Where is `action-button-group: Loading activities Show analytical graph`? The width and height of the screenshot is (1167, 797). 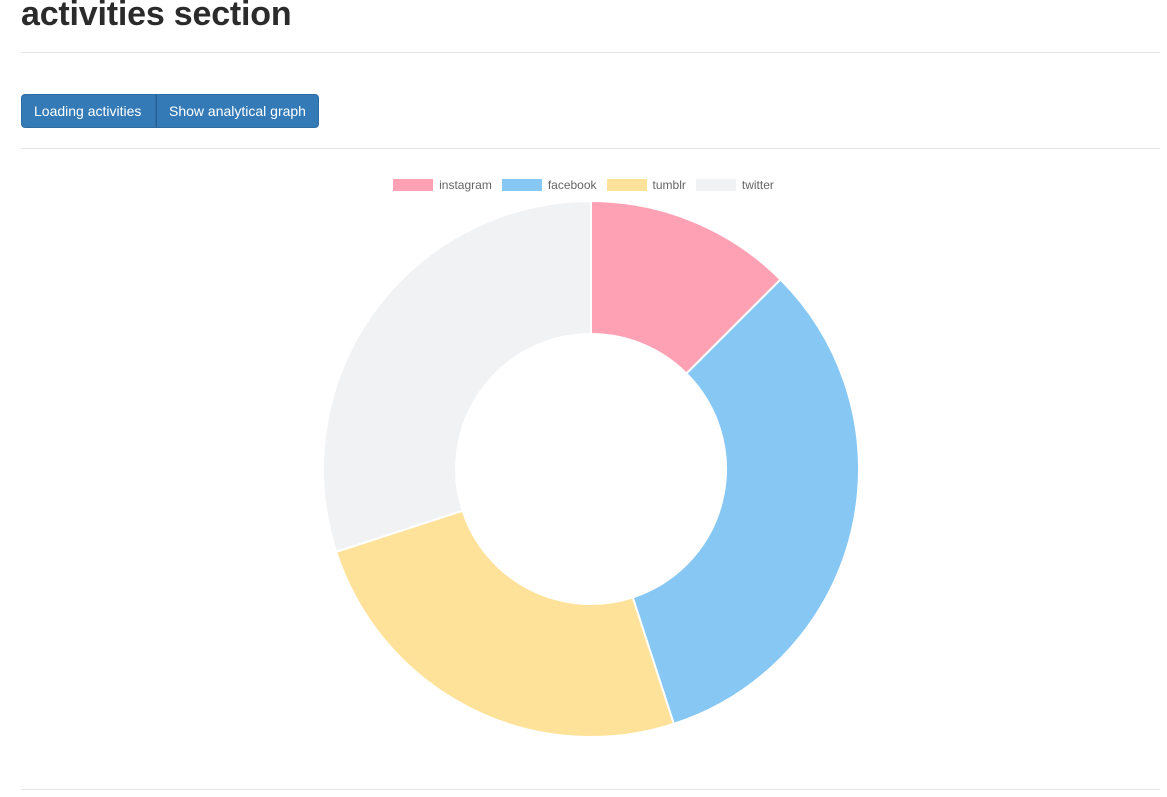
action-button-group: Loading activities Show analytical graph is located at coordinates (170, 111).